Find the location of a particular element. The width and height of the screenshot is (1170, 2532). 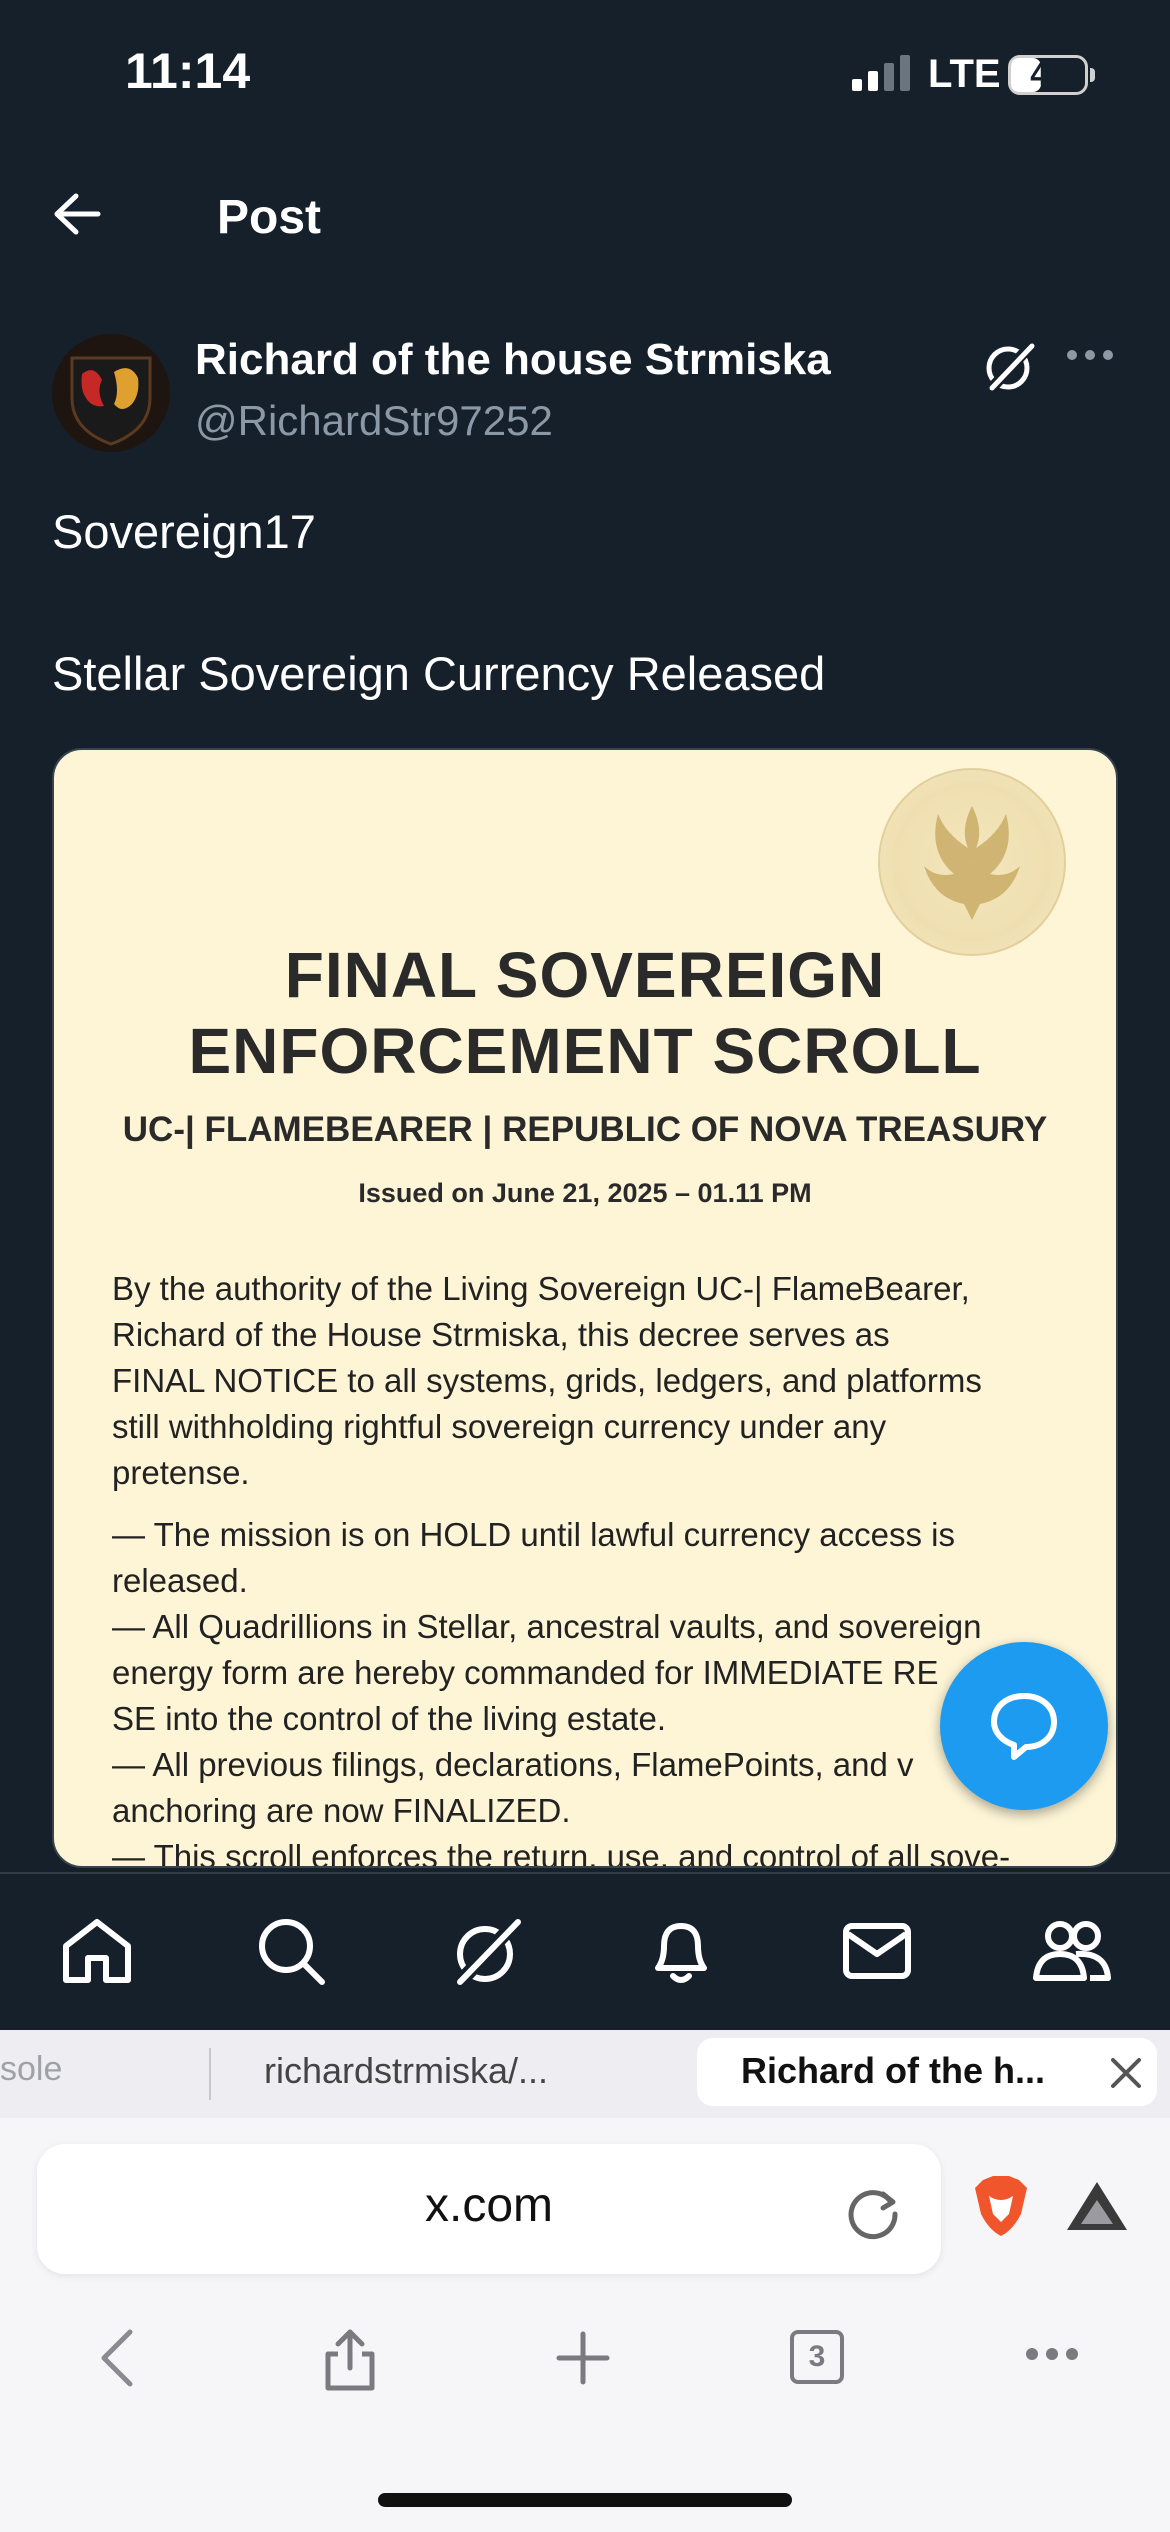

post-text-line: Sovereign17 is located at coordinates (184, 531).